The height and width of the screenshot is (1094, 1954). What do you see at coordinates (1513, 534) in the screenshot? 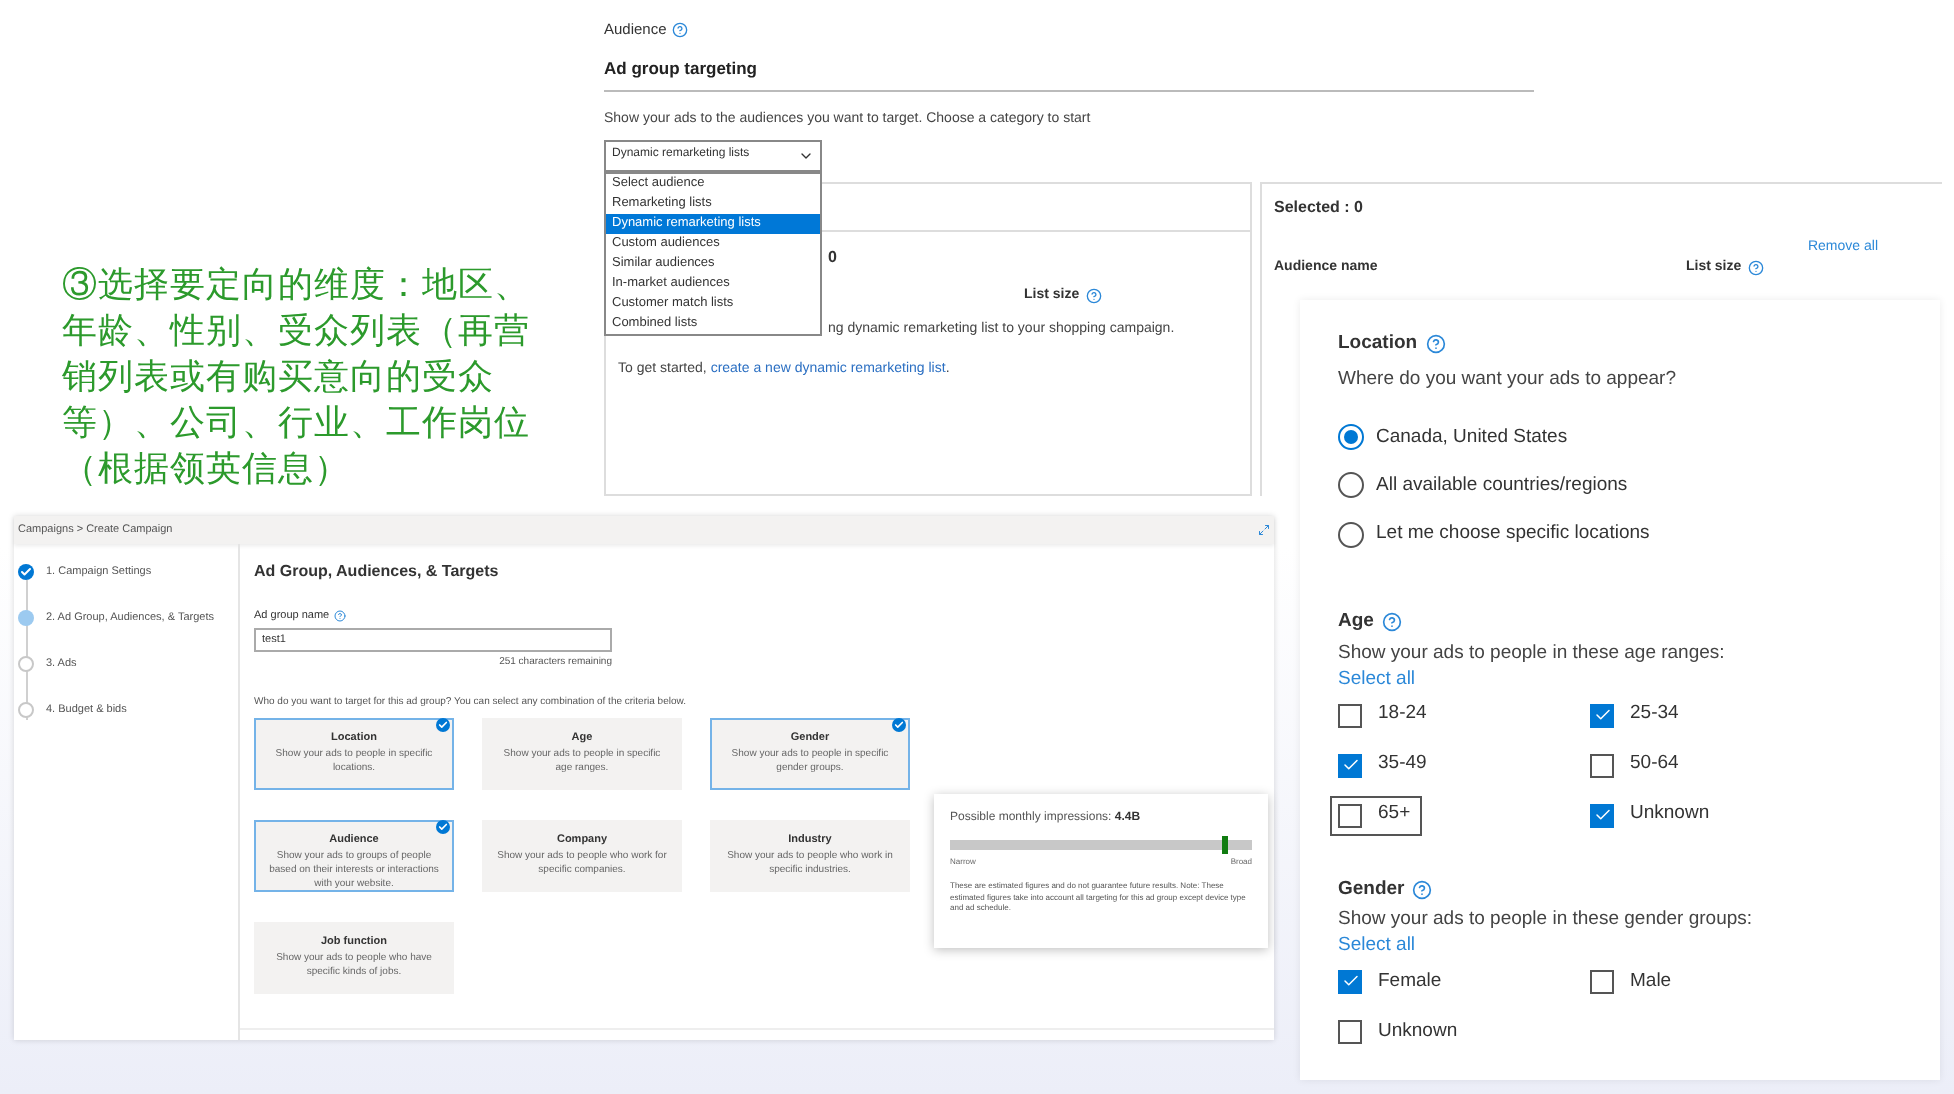
I see `radio-label: Let me choose specific locations` at bounding box center [1513, 534].